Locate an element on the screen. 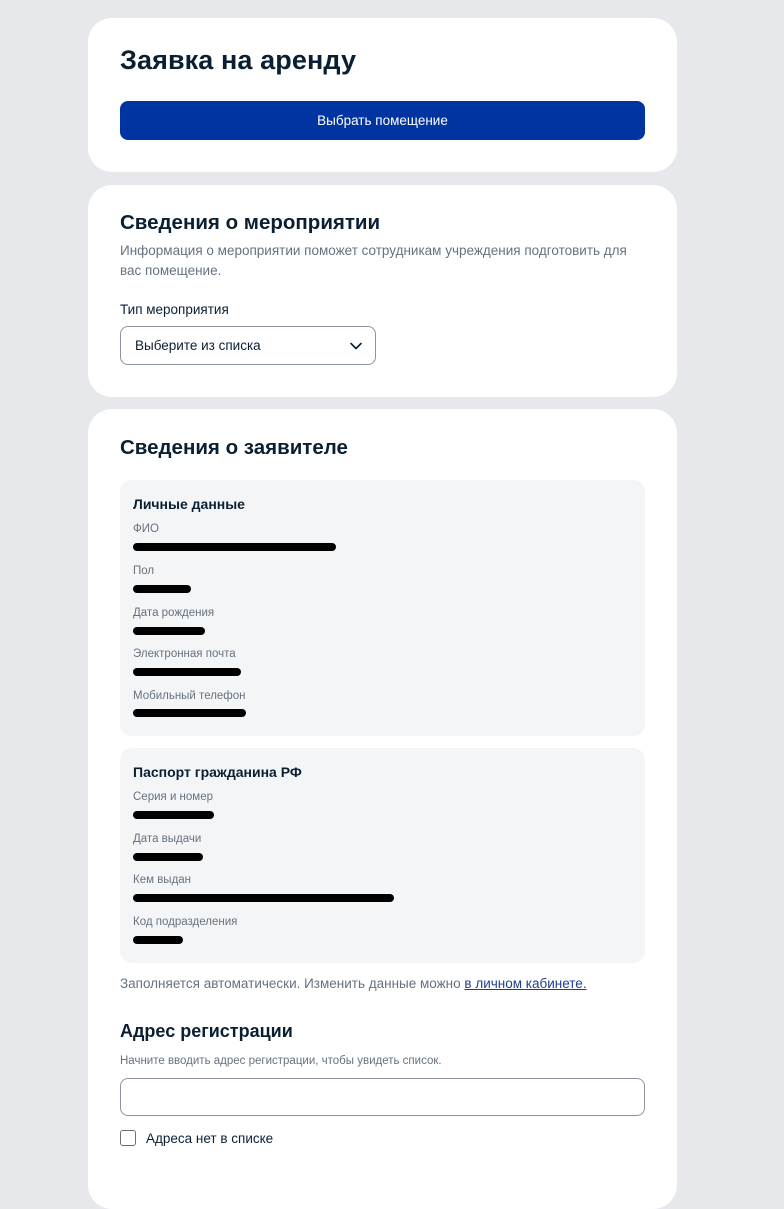 Image resolution: width=784 pixels, height=1209 pixels. issued-by-label: Кем выдан is located at coordinates (162, 880).